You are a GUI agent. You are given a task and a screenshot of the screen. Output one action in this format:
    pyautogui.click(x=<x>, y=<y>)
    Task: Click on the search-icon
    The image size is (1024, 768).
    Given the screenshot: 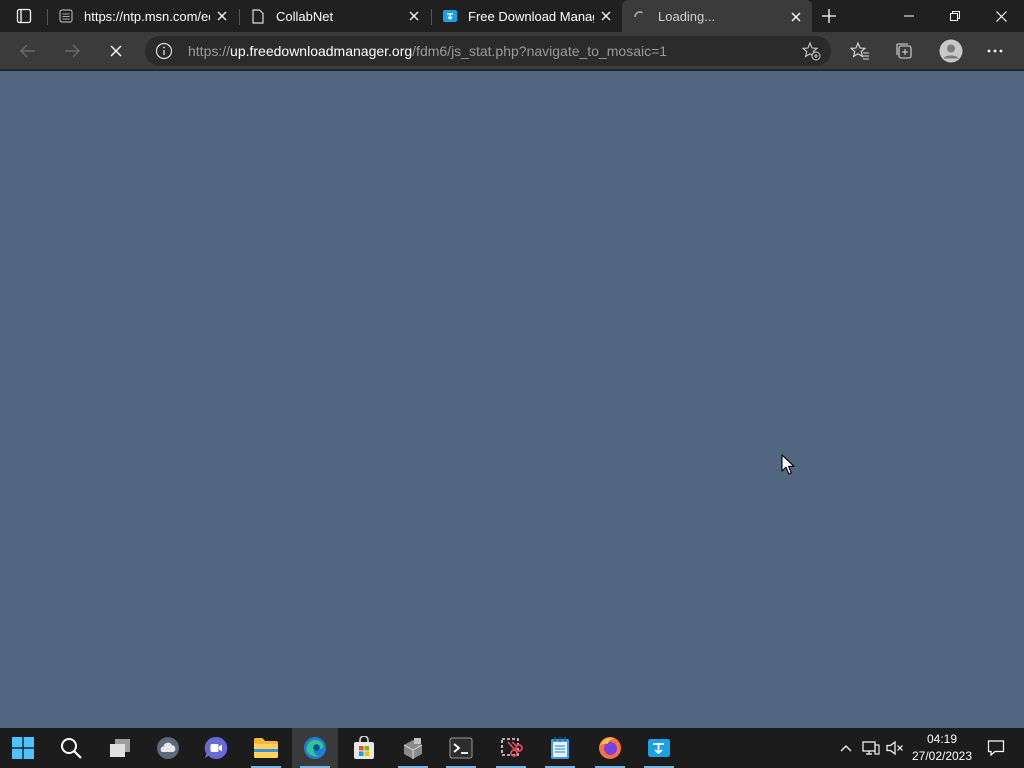 What is the action you would take?
    pyautogui.click(x=71, y=748)
    